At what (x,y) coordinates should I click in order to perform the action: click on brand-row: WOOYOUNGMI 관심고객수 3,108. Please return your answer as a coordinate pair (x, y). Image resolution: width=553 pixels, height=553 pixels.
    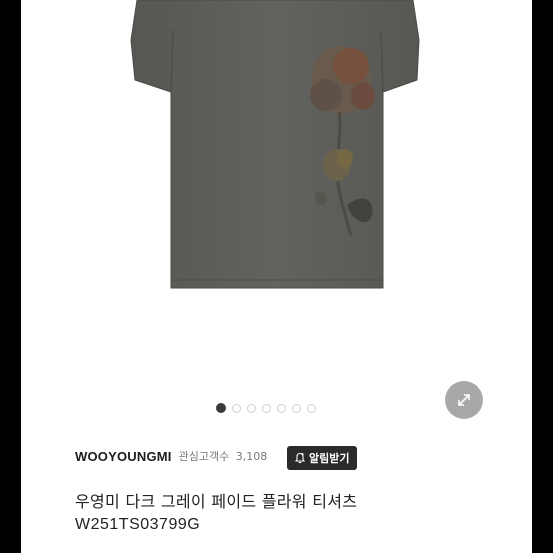
    Looking at the image, I should click on (171, 456).